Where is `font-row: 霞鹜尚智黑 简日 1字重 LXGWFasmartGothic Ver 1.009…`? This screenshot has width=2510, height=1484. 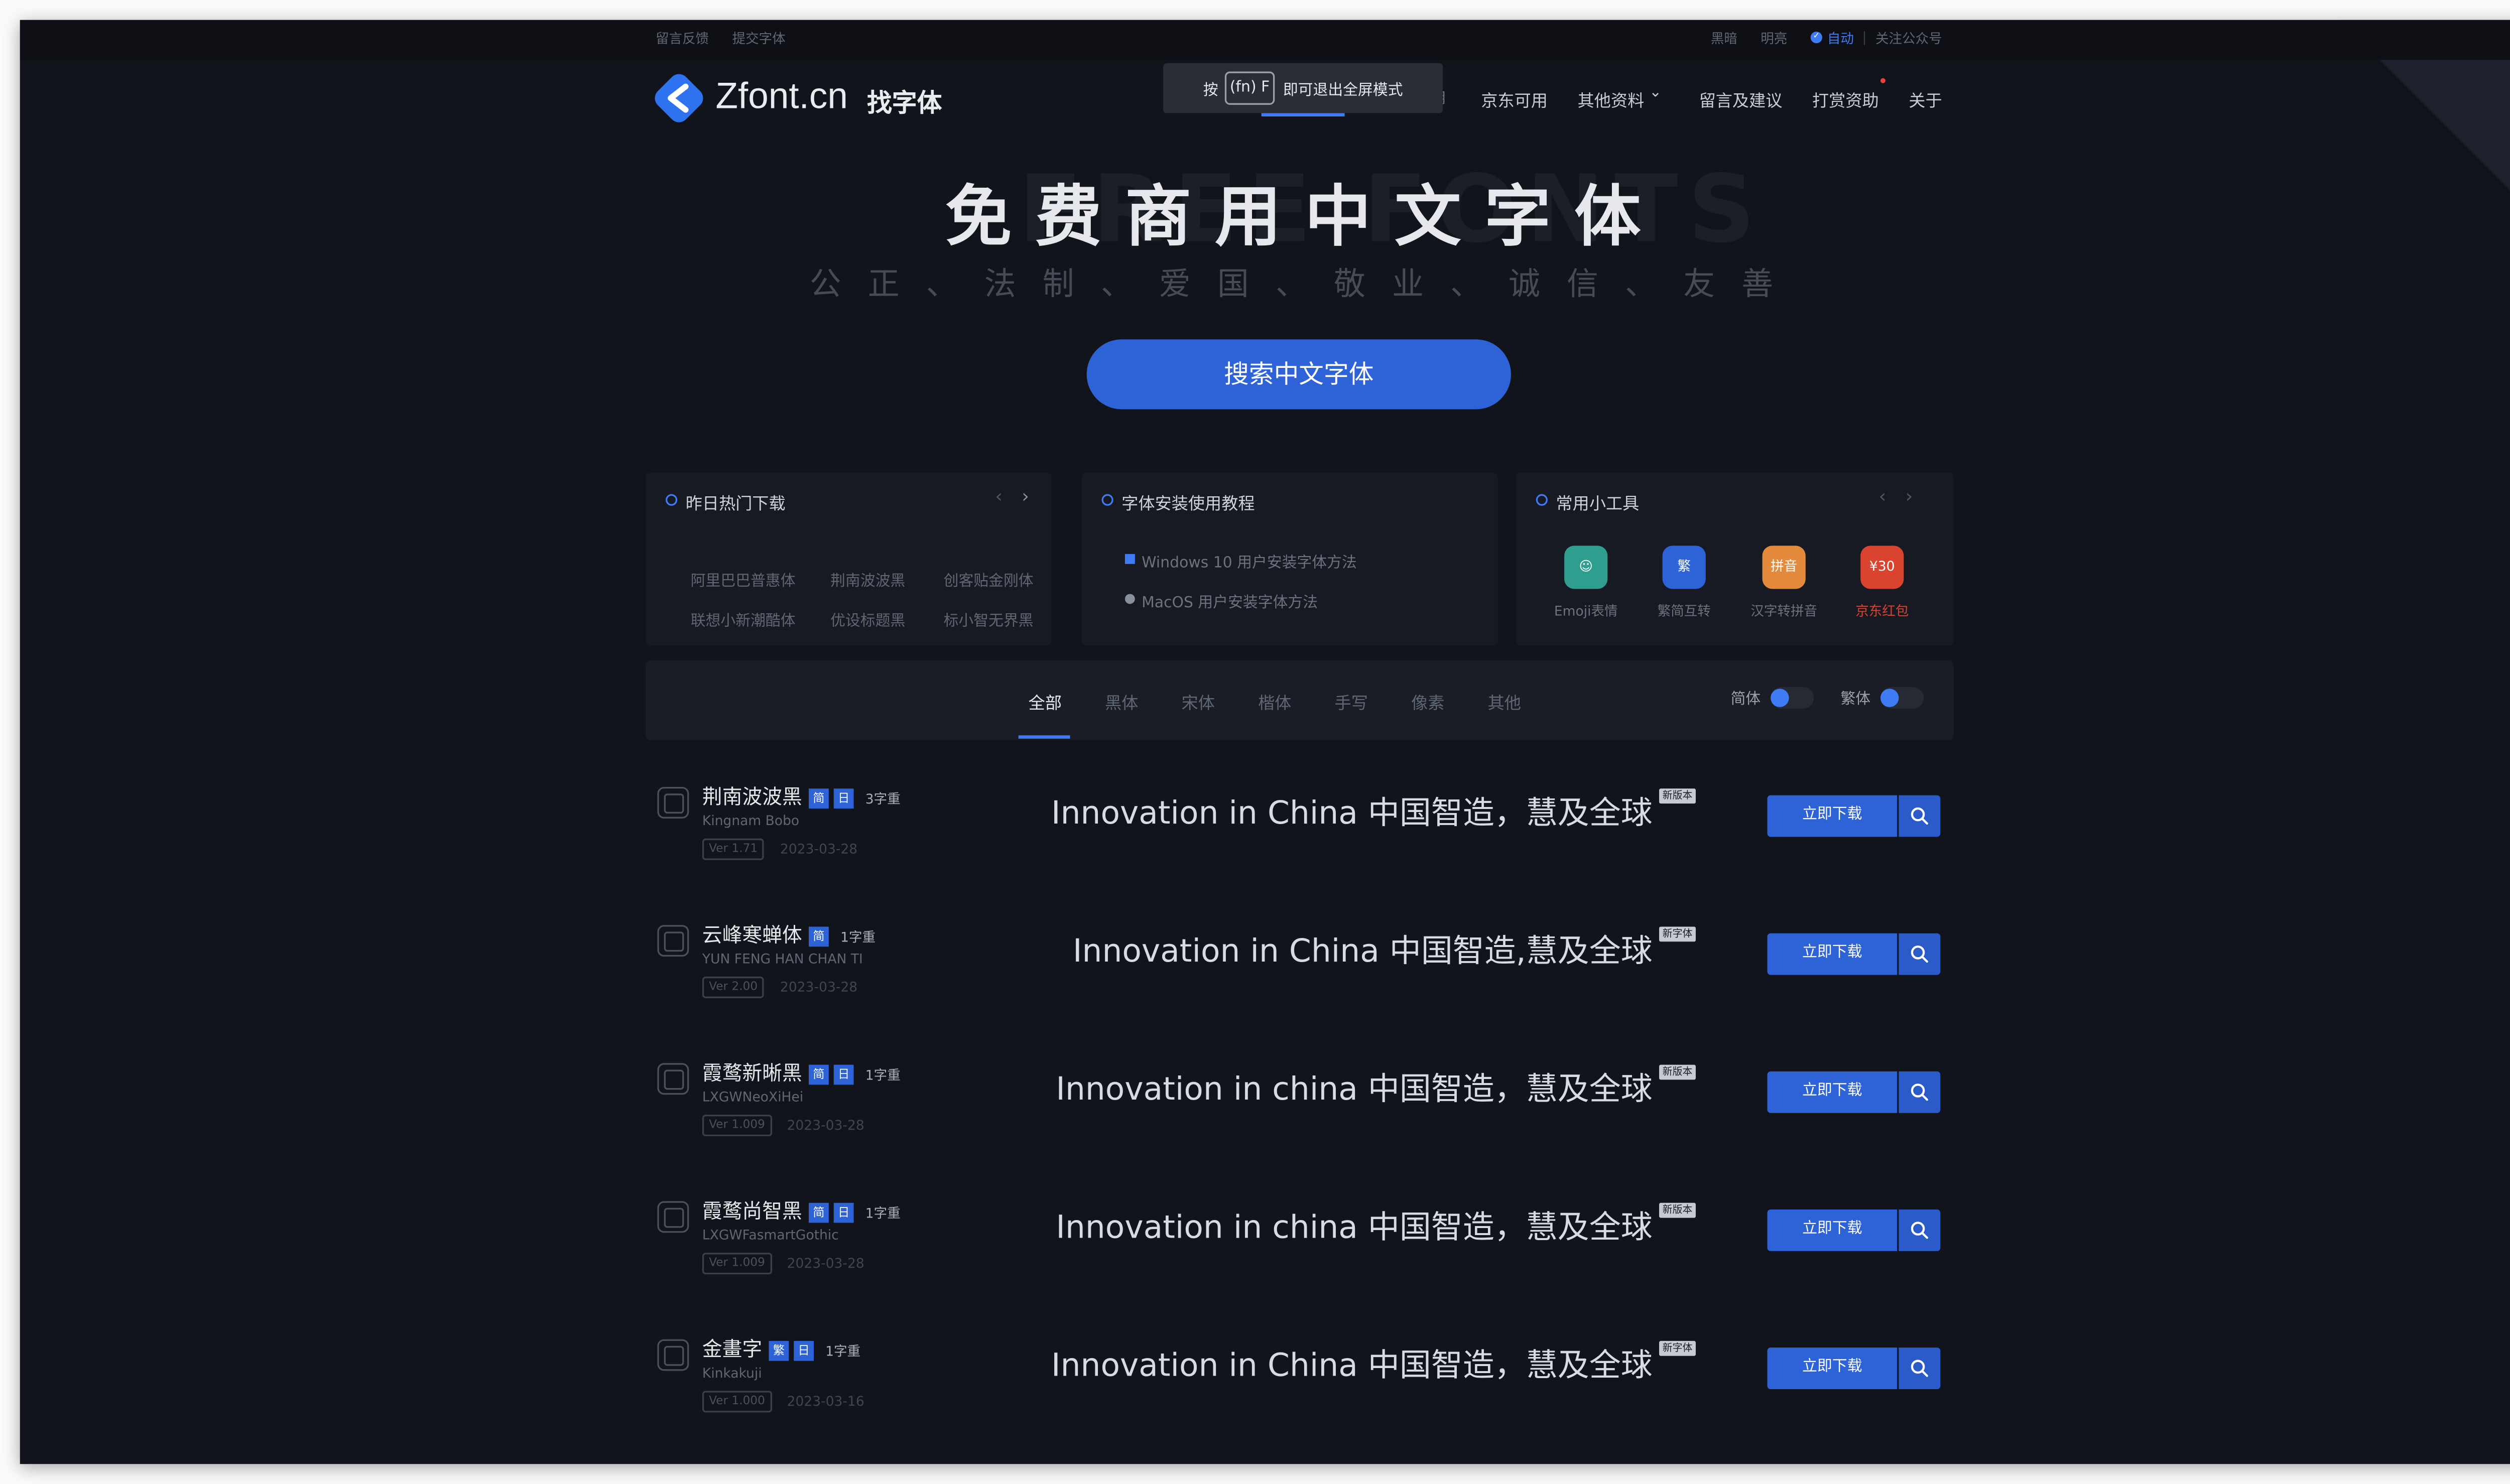 font-row: 霞鹜尚智黑 简日 1字重 LXGWFasmartGothic Ver 1.009… is located at coordinates (1300, 1239).